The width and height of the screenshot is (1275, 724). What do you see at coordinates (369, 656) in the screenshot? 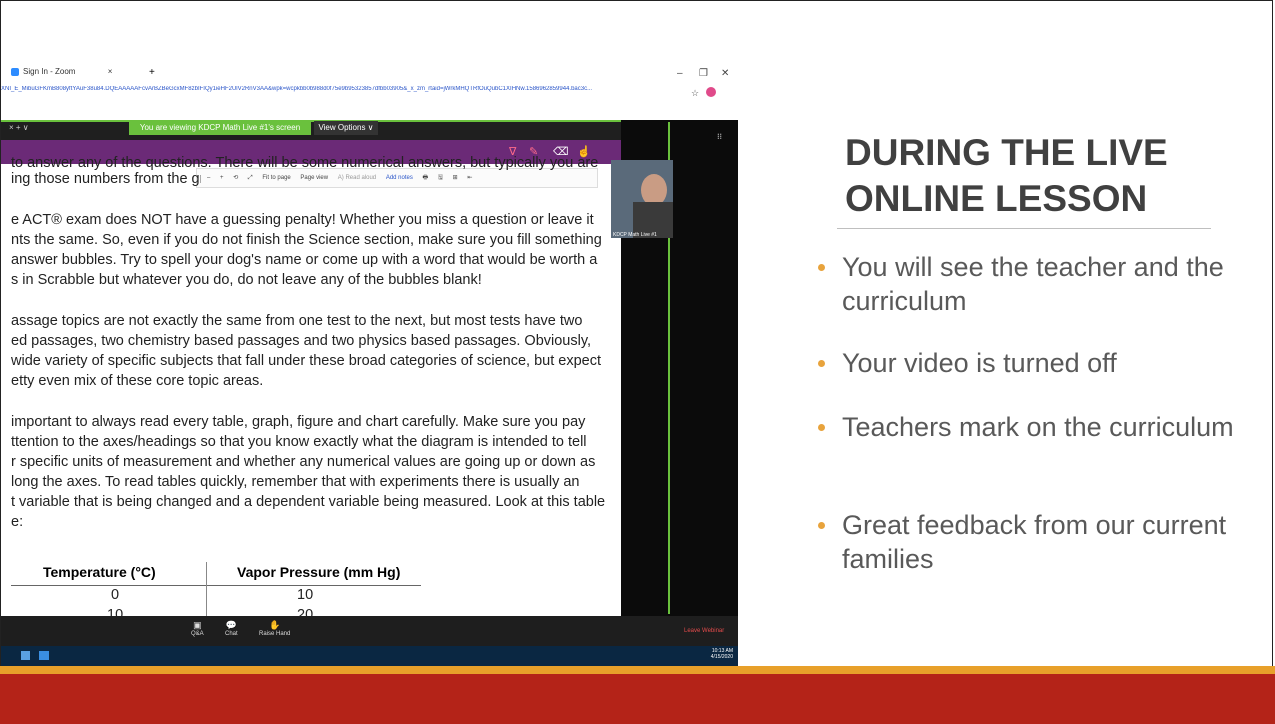
I see `windows-taskbar: 10:13 AM 4/15/2020` at bounding box center [369, 656].